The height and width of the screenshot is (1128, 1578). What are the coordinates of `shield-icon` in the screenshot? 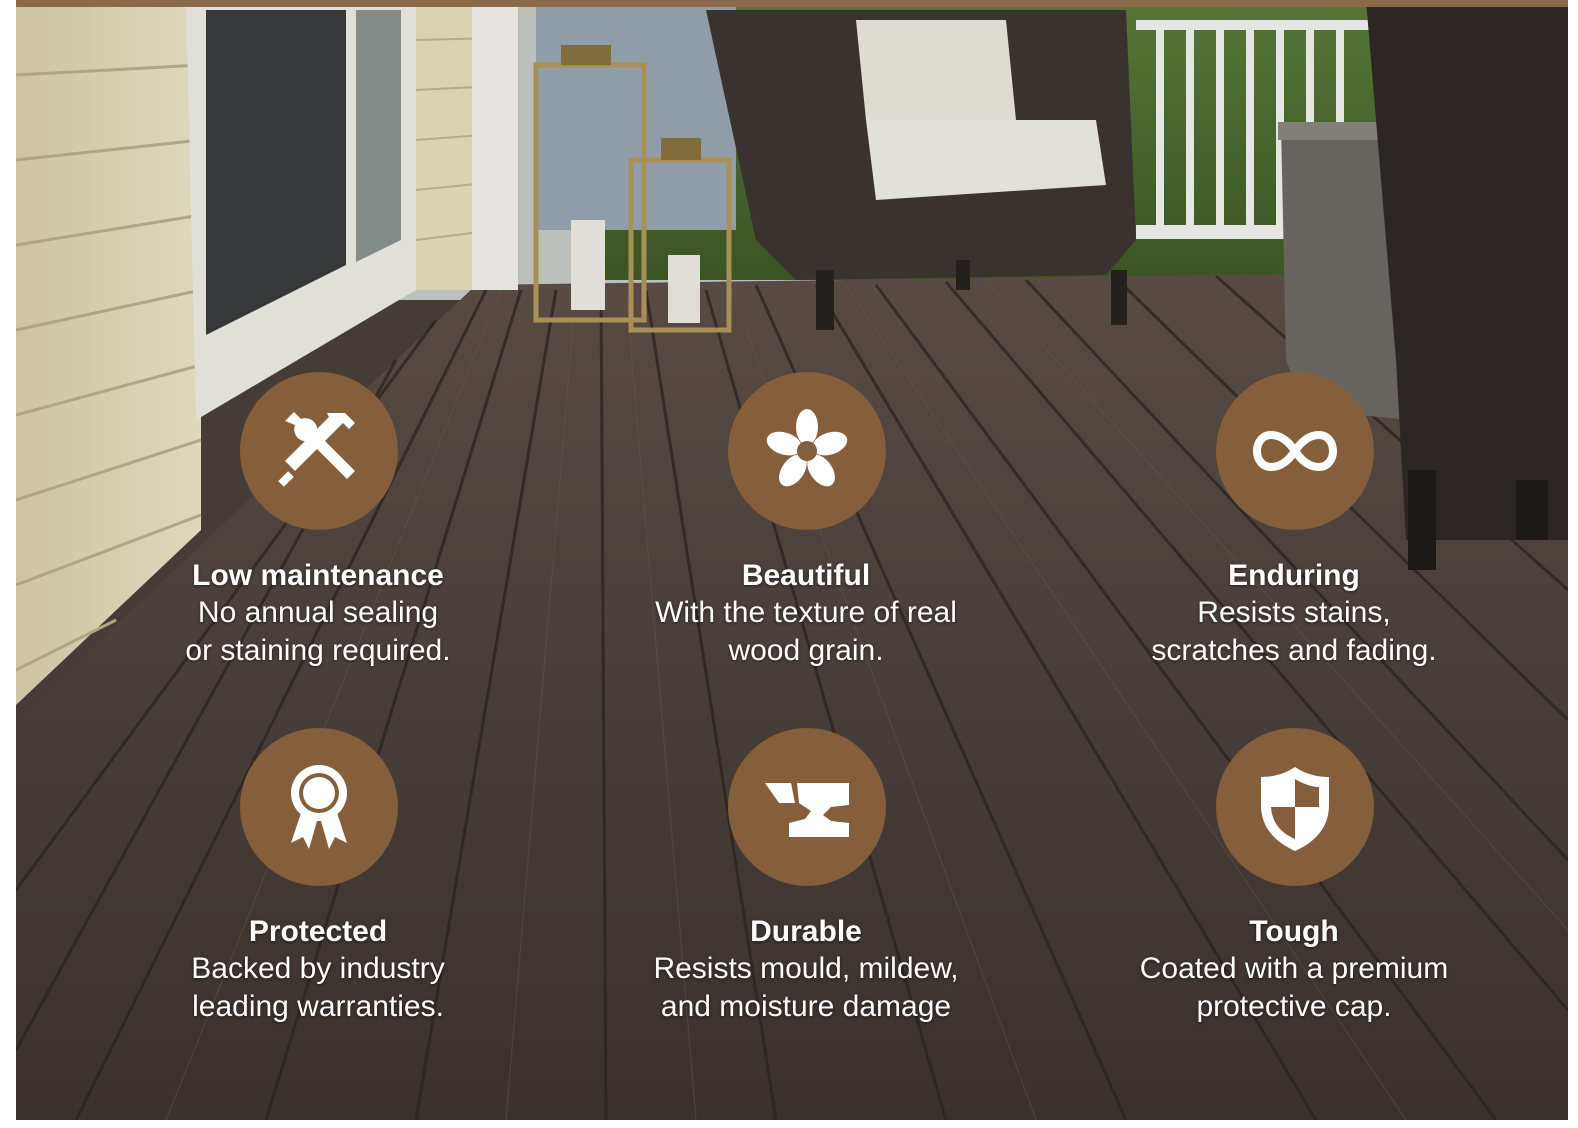 It's located at (1295, 809).